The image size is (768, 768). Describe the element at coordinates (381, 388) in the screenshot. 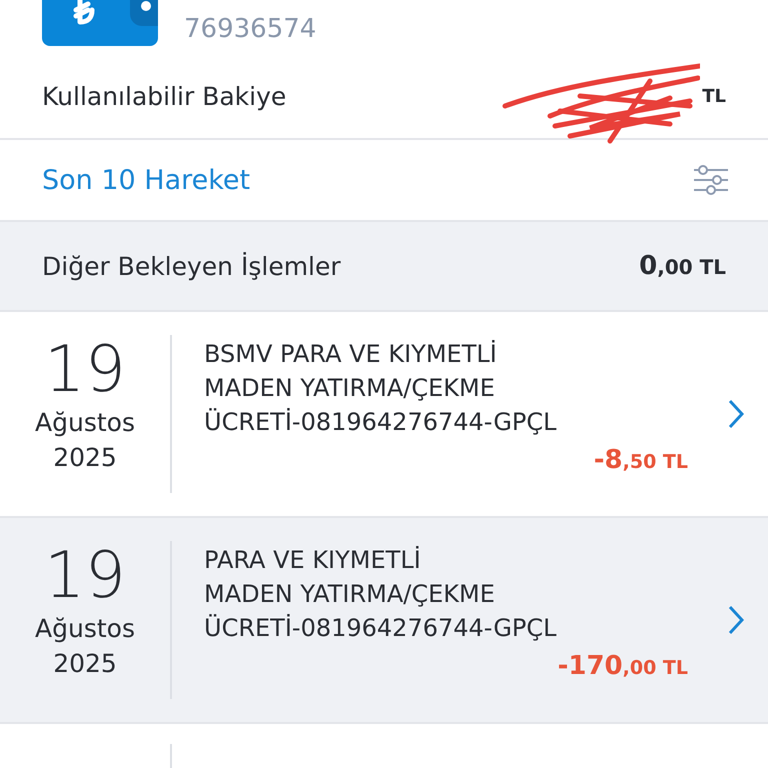

I see `transaction-description: BSMV PARA VE KIYMETLİ MADEN YATIRMA/ÇEKME ÜCRETİ-081964276744-GPÇL` at that location.